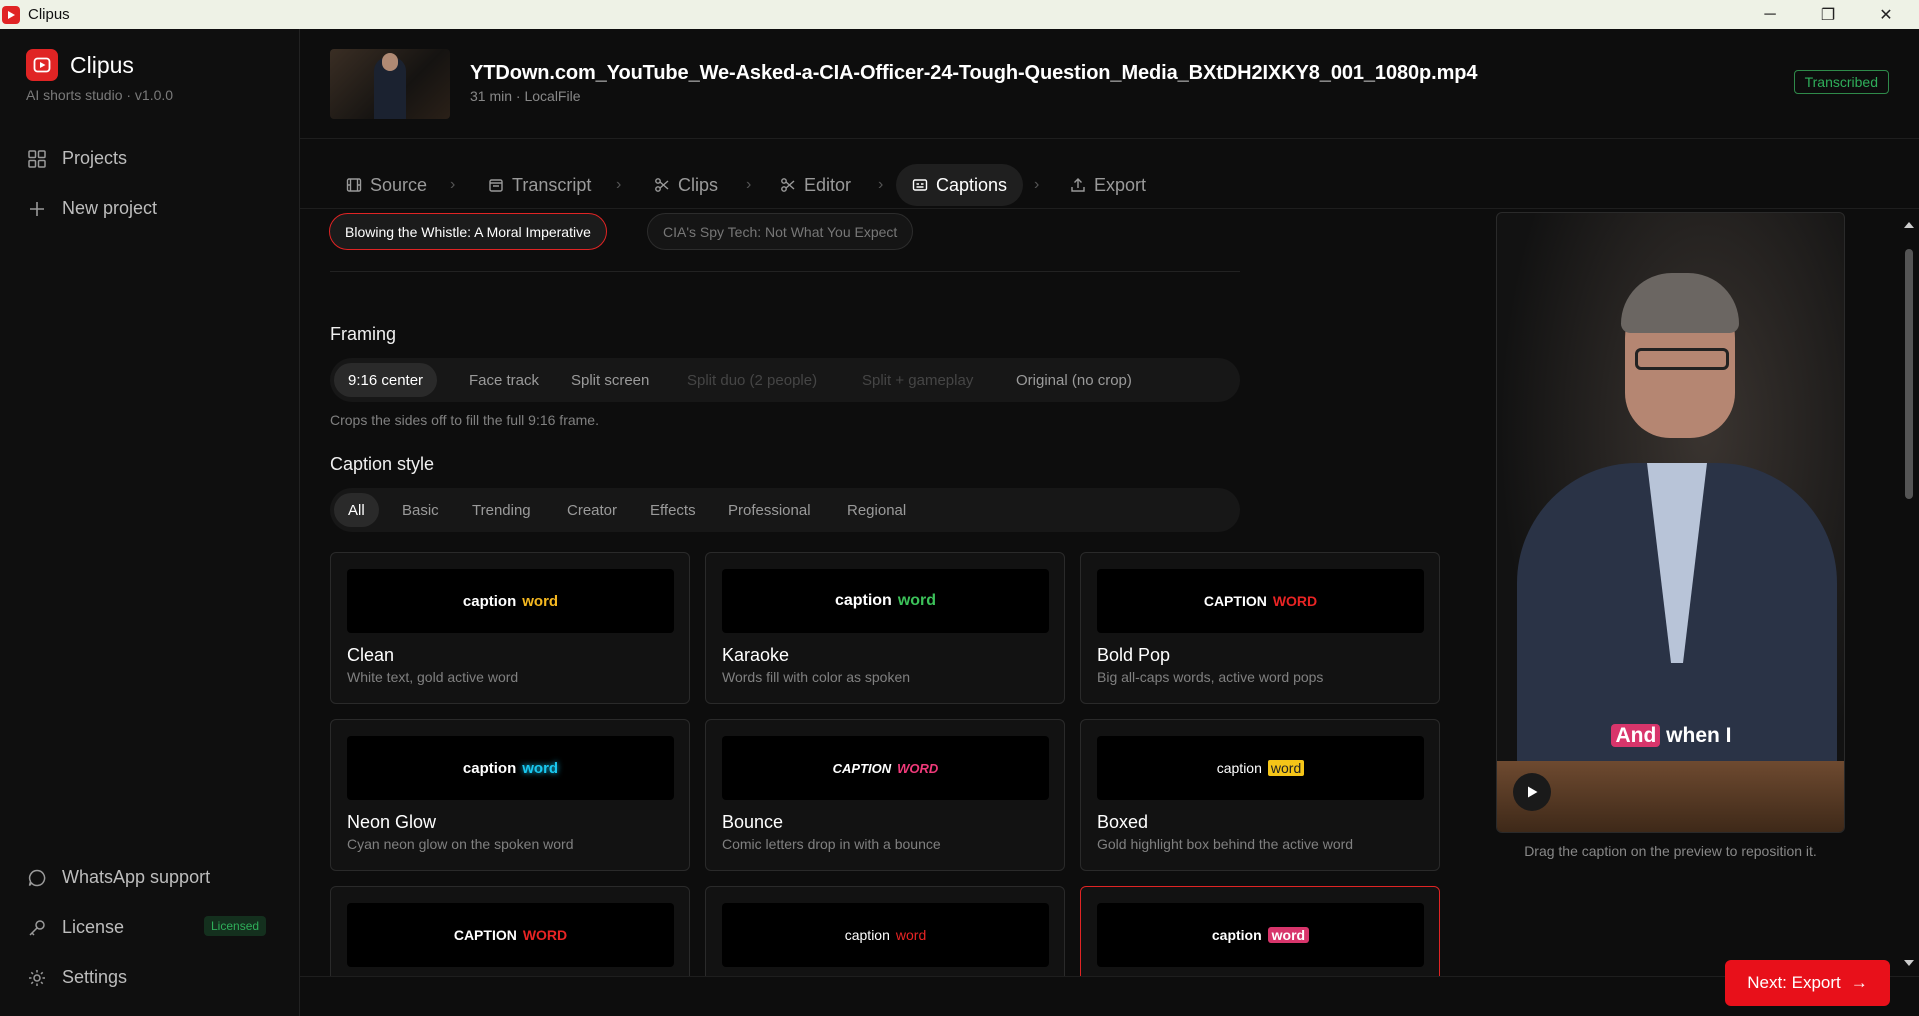  I want to click on tab-label: Transcript, so click(552, 184).